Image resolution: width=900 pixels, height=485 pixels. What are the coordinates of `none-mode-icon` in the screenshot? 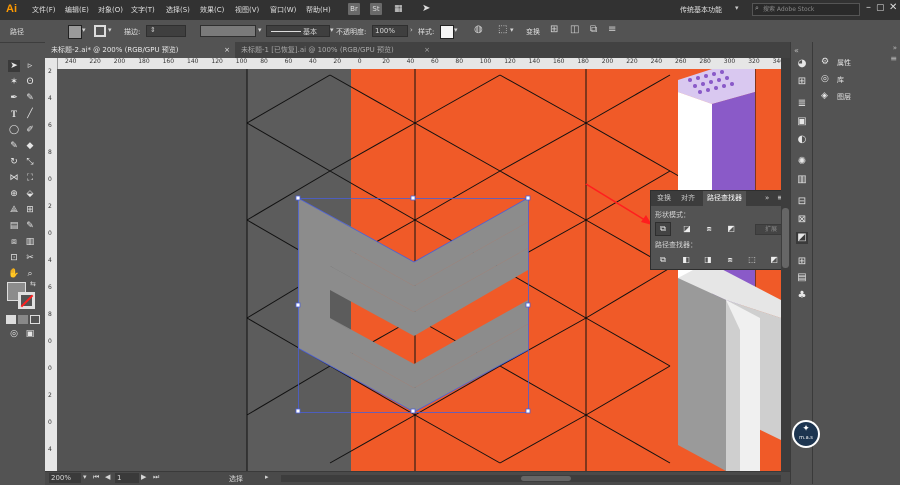 It's located at (35, 319).